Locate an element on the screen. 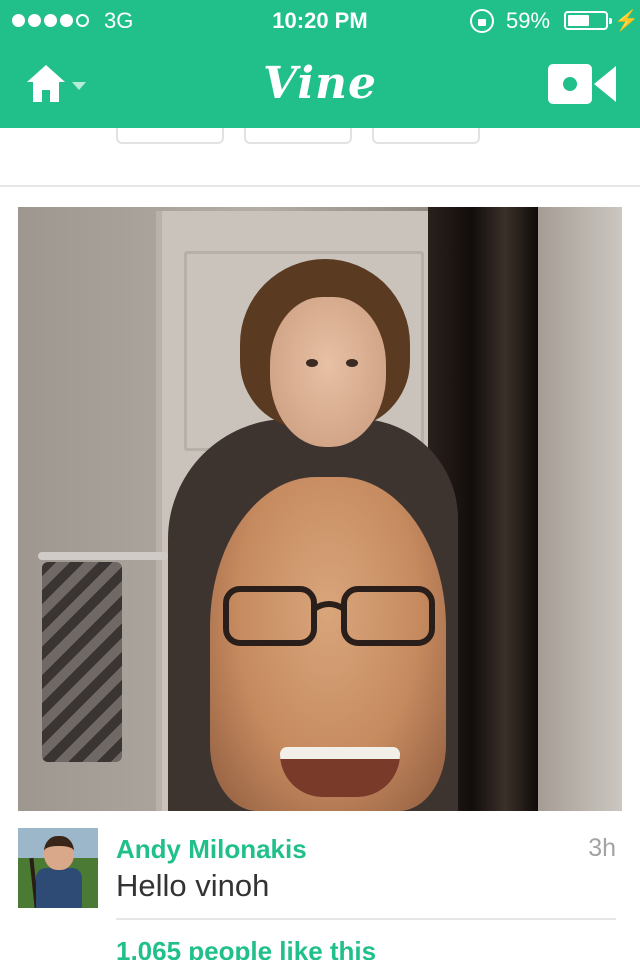 The height and width of the screenshot is (960, 640). vine-logo: Vine is located at coordinates (320, 83).